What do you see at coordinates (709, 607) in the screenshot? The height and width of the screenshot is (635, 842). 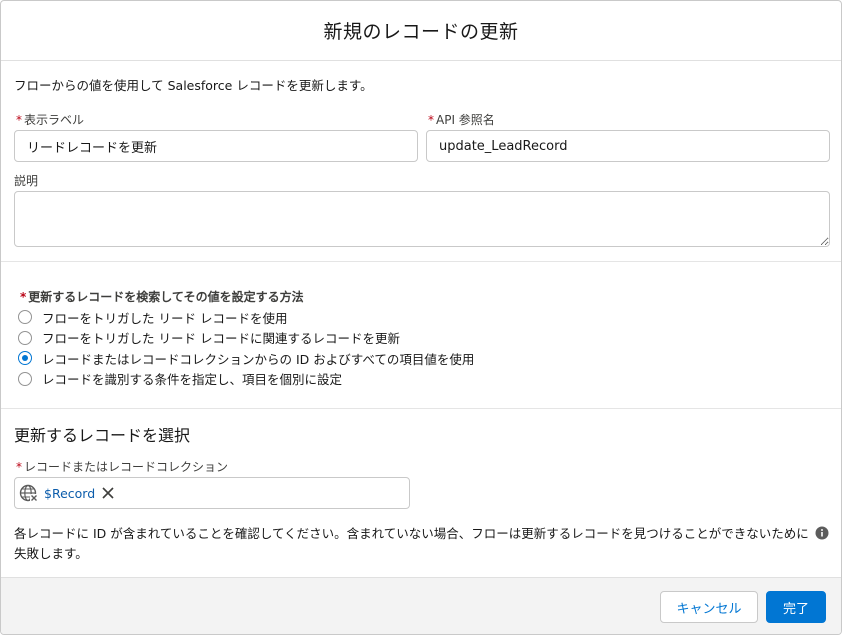 I see `cancel-button: キャンセル` at bounding box center [709, 607].